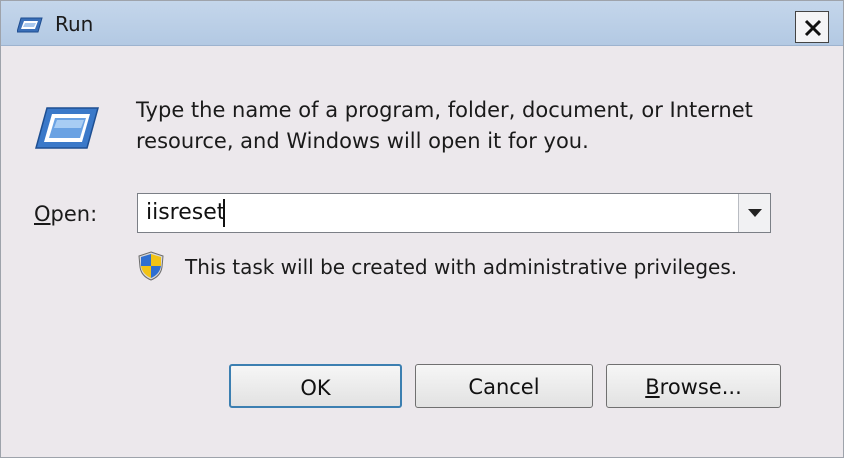 Image resolution: width=844 pixels, height=458 pixels. I want to click on close-icon, so click(813, 28).